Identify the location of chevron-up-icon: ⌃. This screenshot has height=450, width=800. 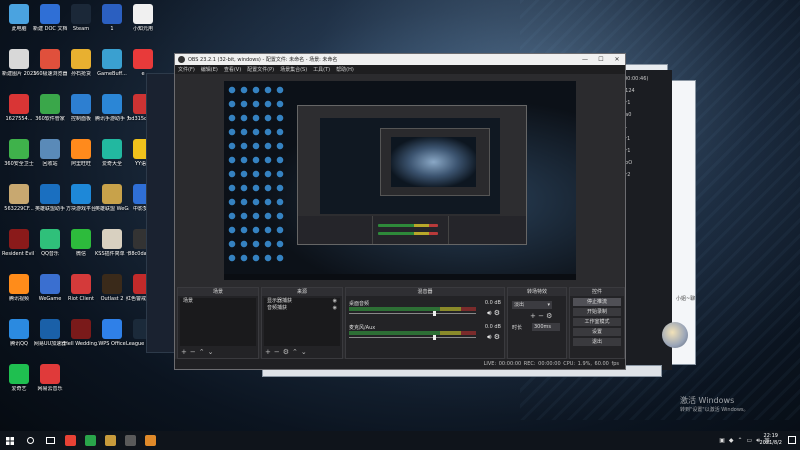
(740, 440).